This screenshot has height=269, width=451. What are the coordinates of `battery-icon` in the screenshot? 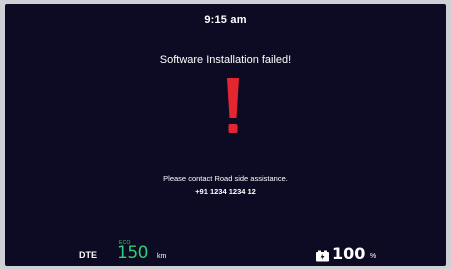 It's located at (322, 255).